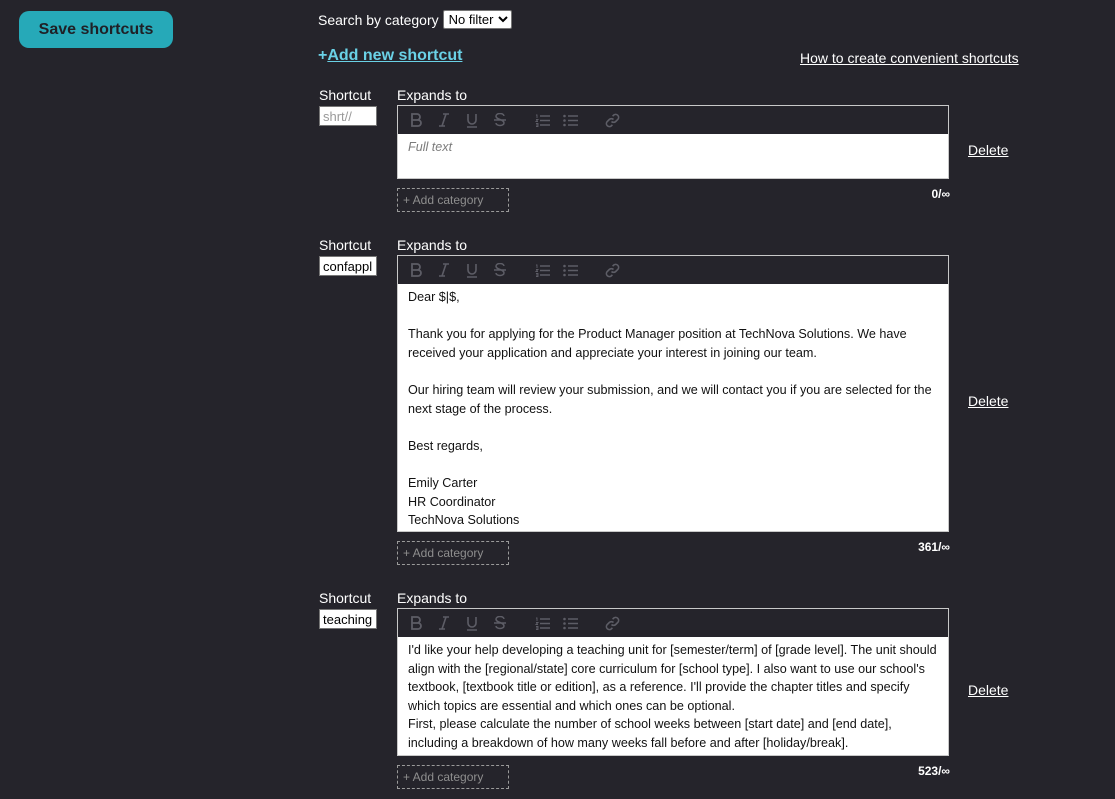 This screenshot has height=799, width=1115. Describe the element at coordinates (378, 19) in the screenshot. I see `search-by-category-label: Search by category` at that location.